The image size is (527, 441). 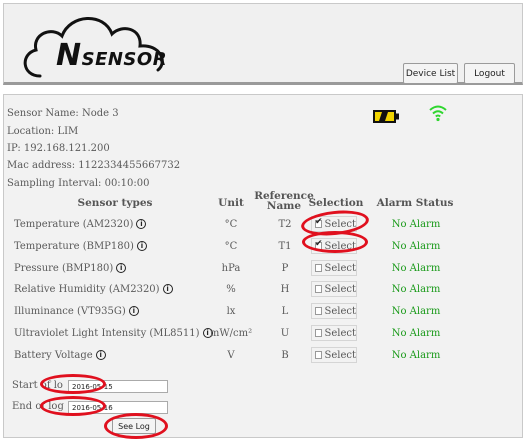 I want to click on ip-address: IP: 192.168.121.200, so click(x=58, y=148).